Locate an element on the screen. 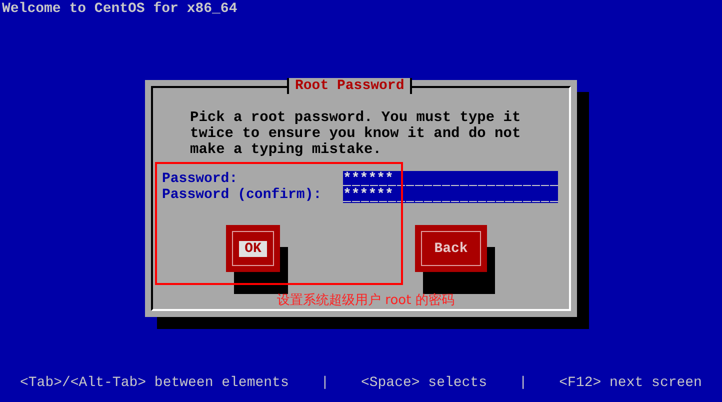  status-hint: <Tab>/<Alt-Tab> between elements is located at coordinates (154, 383).